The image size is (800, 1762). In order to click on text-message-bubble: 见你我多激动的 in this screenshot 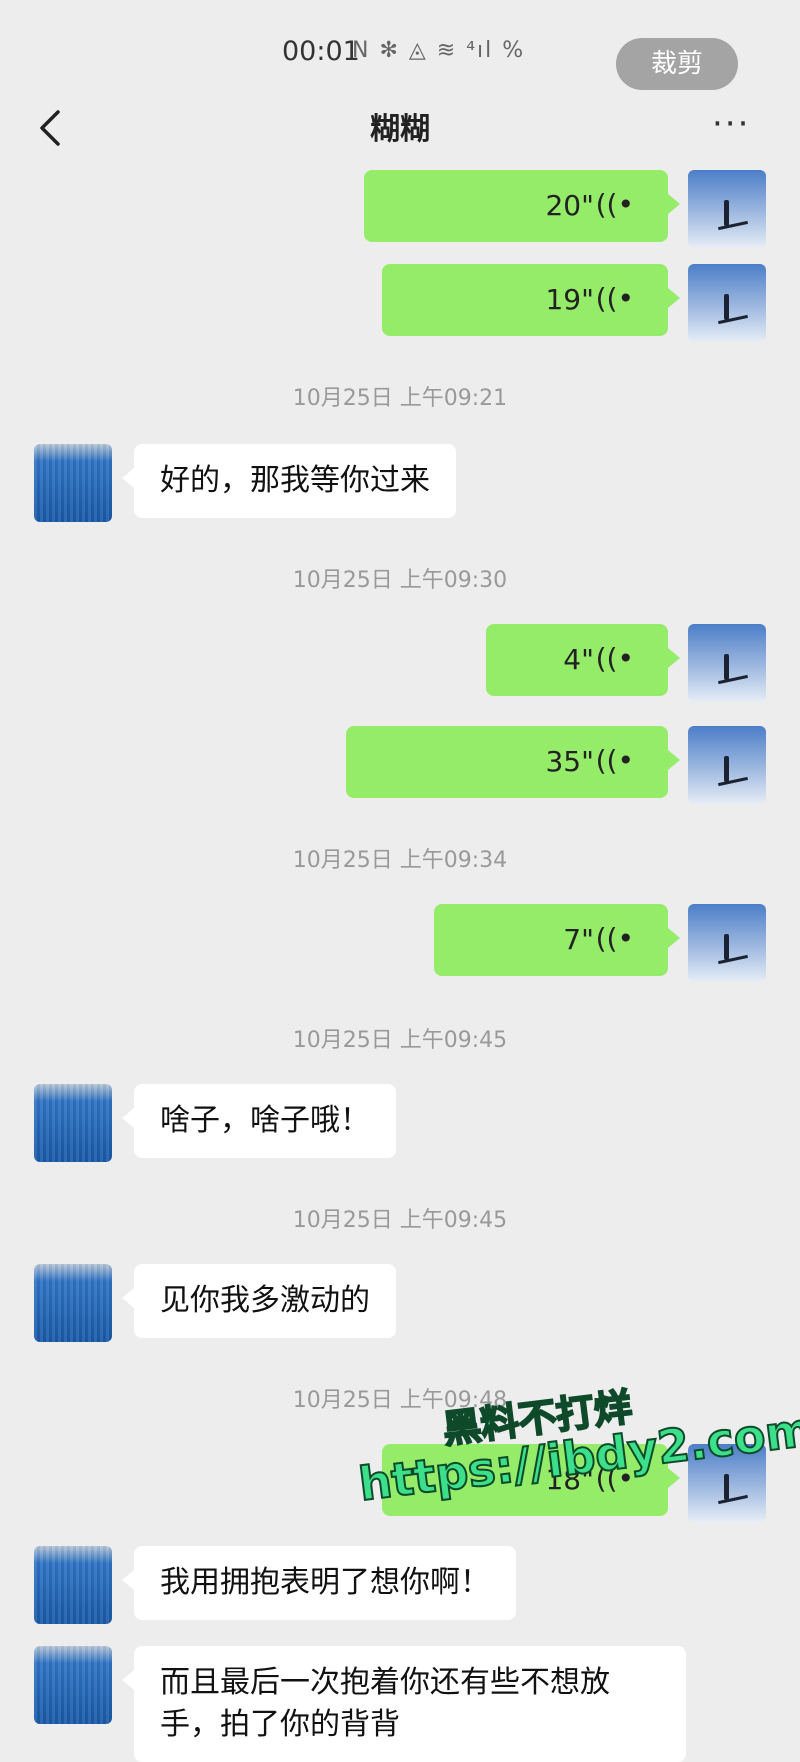, I will do `click(259, 1301)`.